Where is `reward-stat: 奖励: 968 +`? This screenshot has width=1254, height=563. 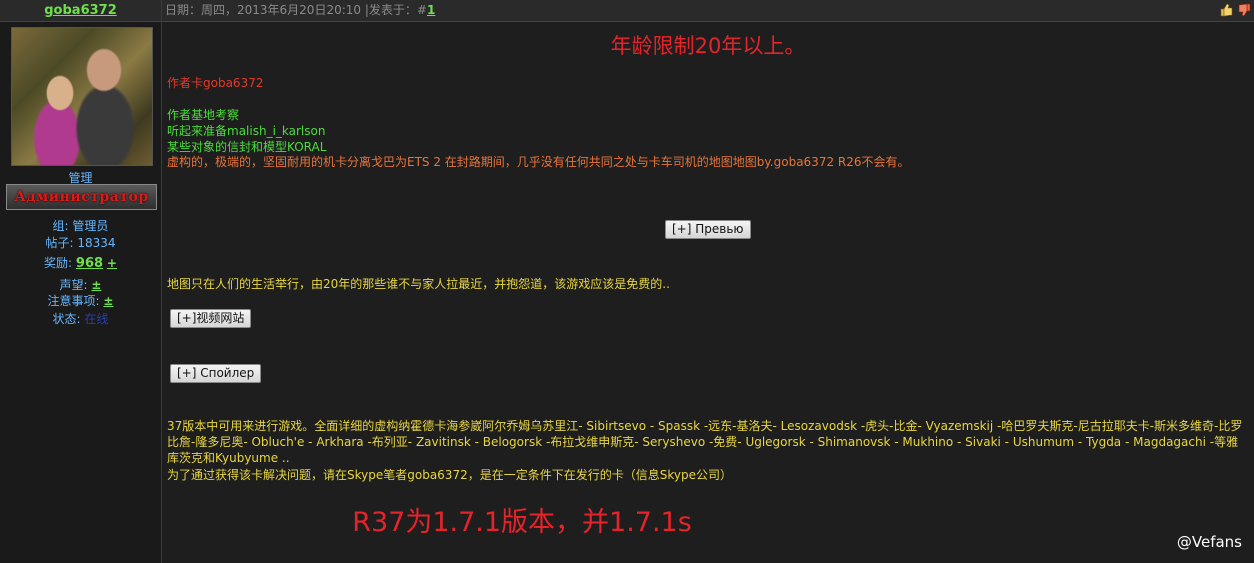
reward-stat: 奖励: 968 + is located at coordinates (80, 262).